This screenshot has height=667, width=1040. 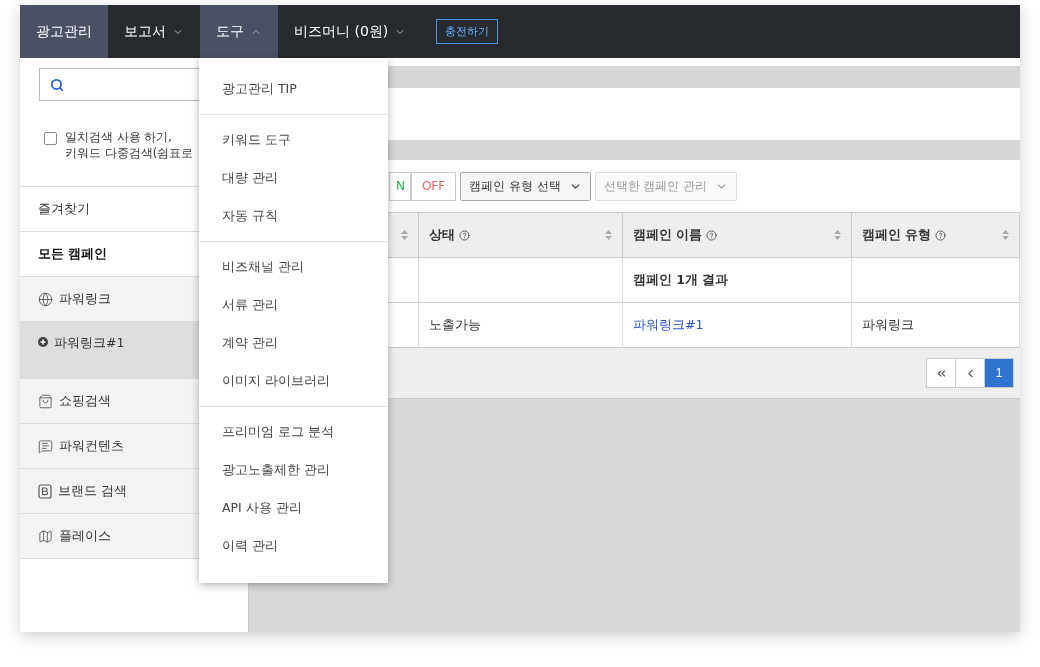 What do you see at coordinates (681, 280) in the screenshot?
I see `summary-text: 캠페인 1개 결과` at bounding box center [681, 280].